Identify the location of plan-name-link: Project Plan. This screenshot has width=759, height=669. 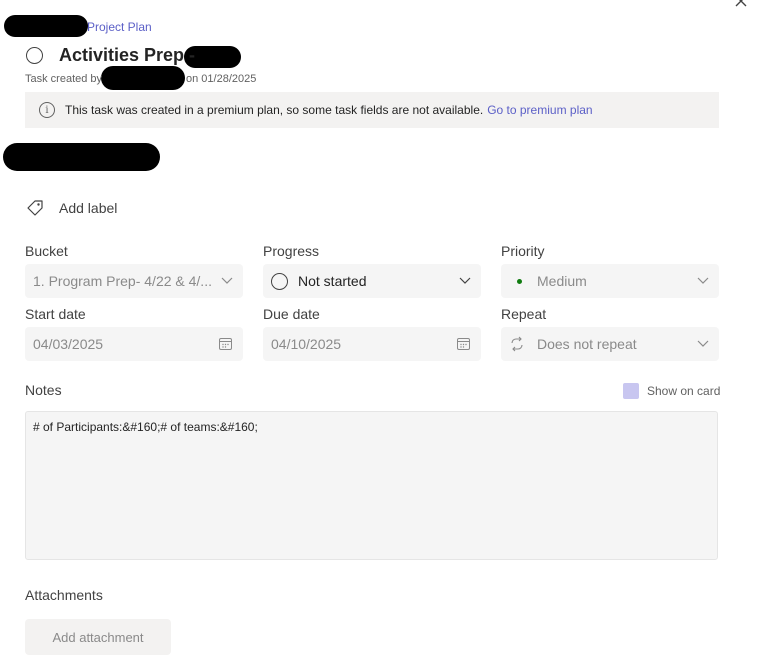
(119, 27).